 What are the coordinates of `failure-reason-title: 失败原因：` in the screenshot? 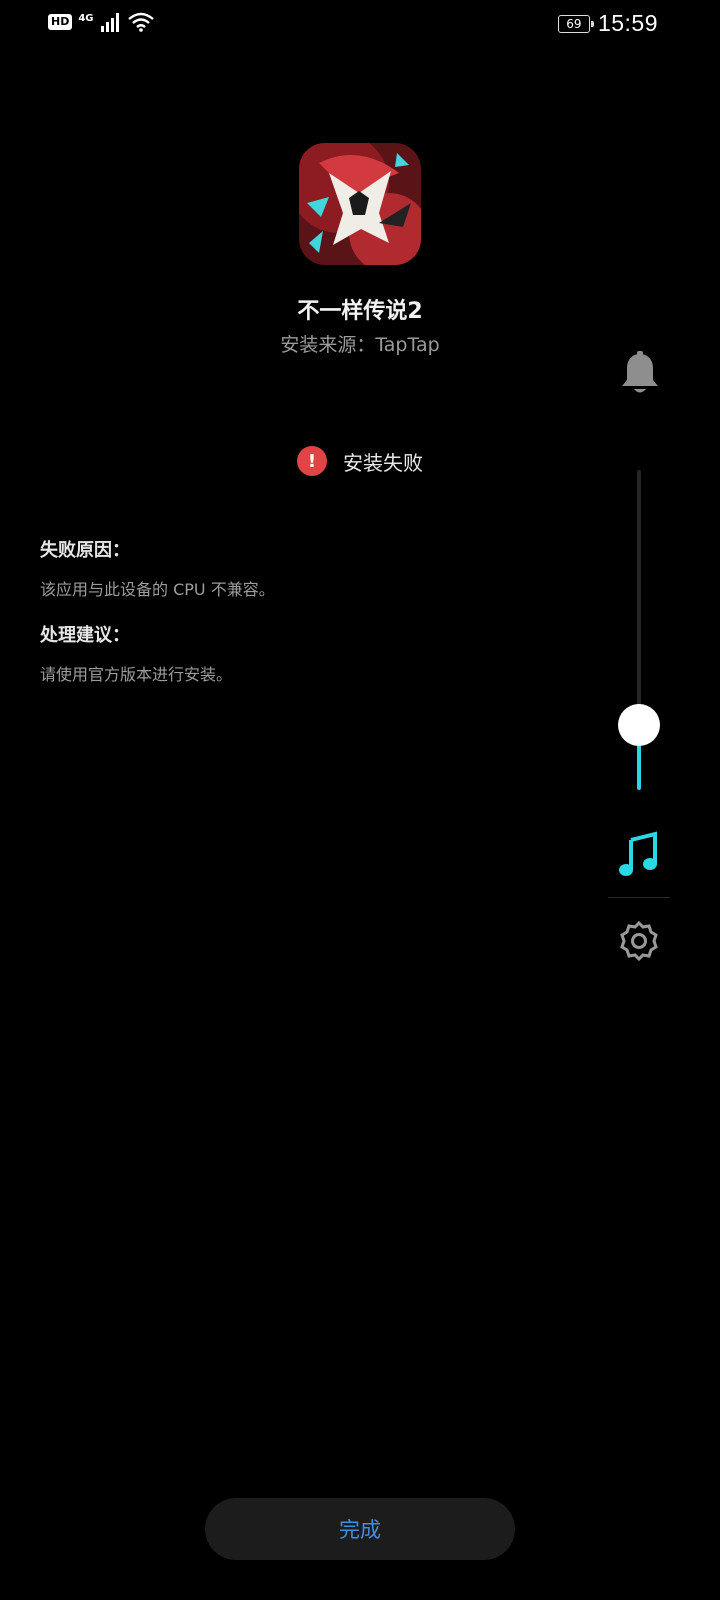 It's located at (85, 550).